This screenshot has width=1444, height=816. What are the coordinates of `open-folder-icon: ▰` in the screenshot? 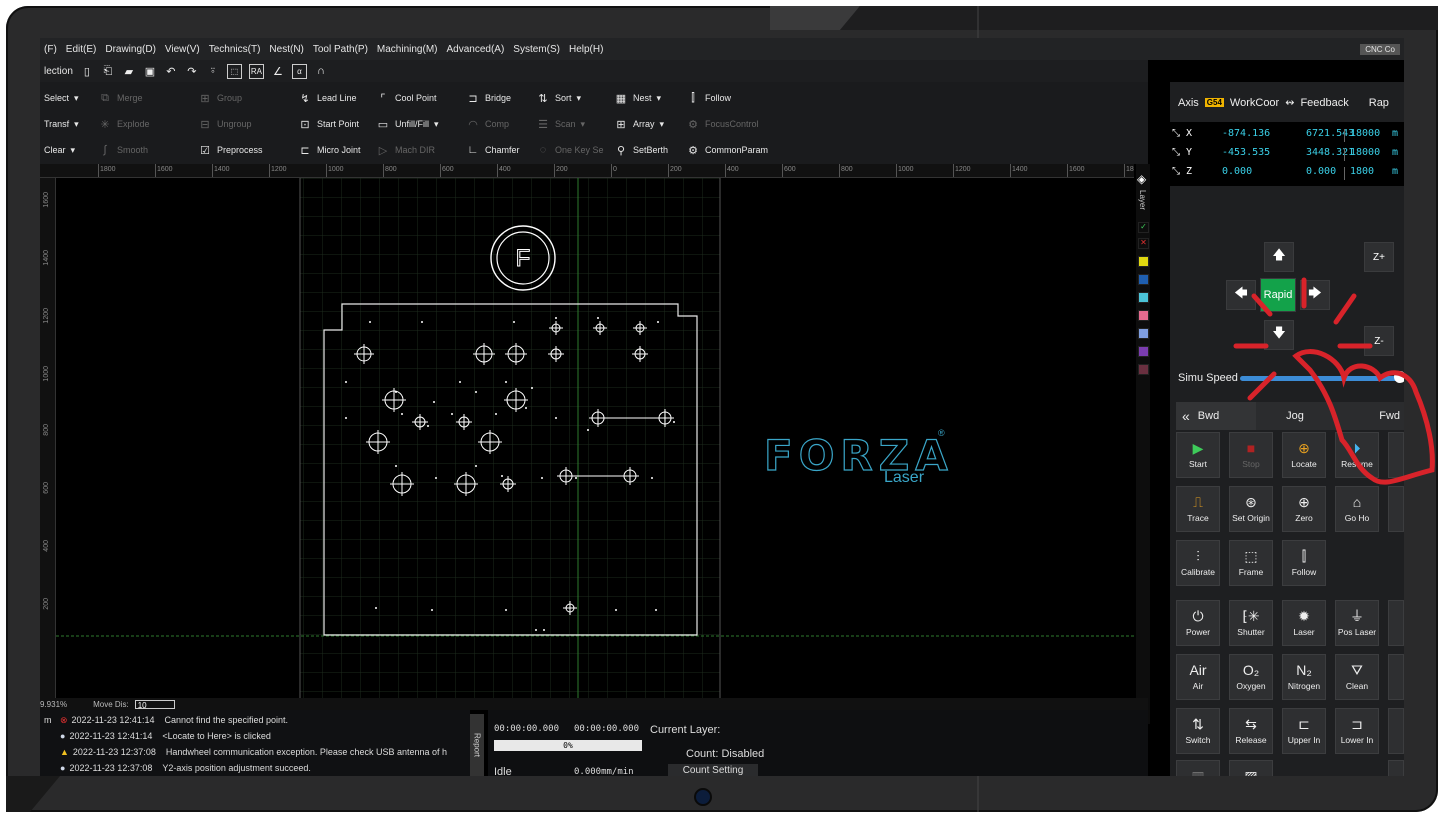 It's located at (129, 71).